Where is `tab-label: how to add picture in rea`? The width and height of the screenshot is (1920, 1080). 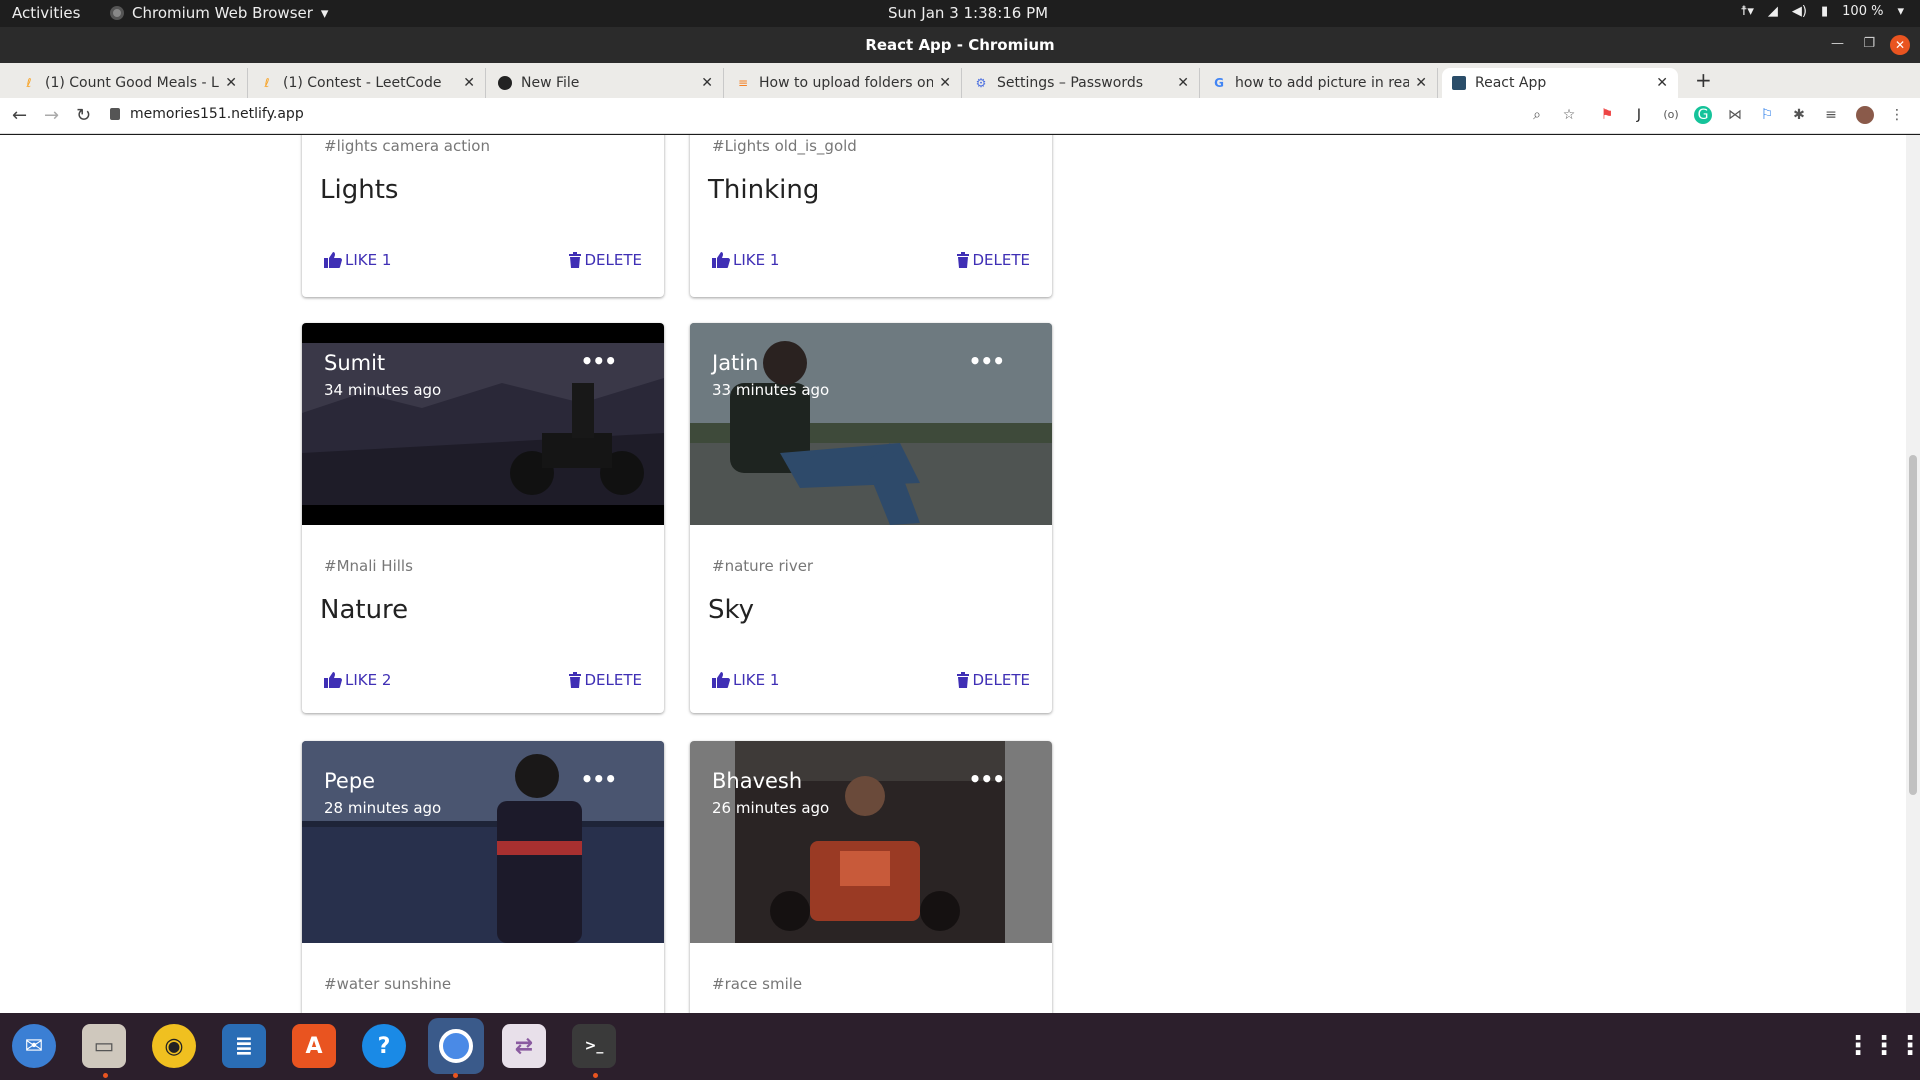
tab-label: how to add picture in rea is located at coordinates (1322, 83).